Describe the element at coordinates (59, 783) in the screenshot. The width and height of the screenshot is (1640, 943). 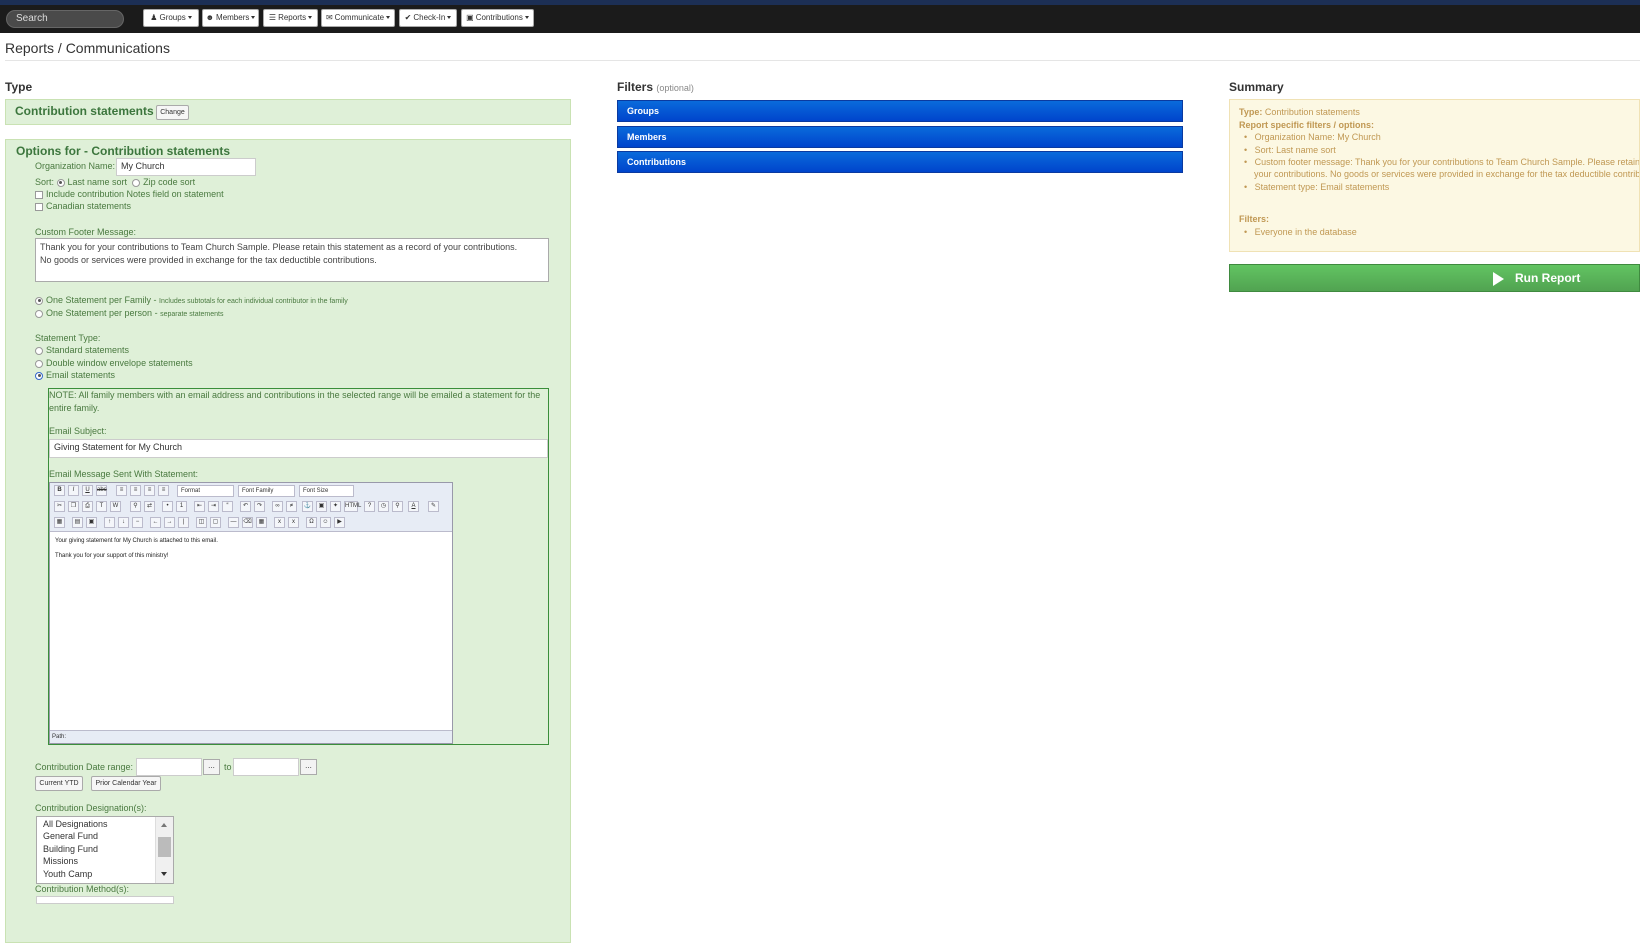
I see `current-ytd-button: Current YTD` at that location.